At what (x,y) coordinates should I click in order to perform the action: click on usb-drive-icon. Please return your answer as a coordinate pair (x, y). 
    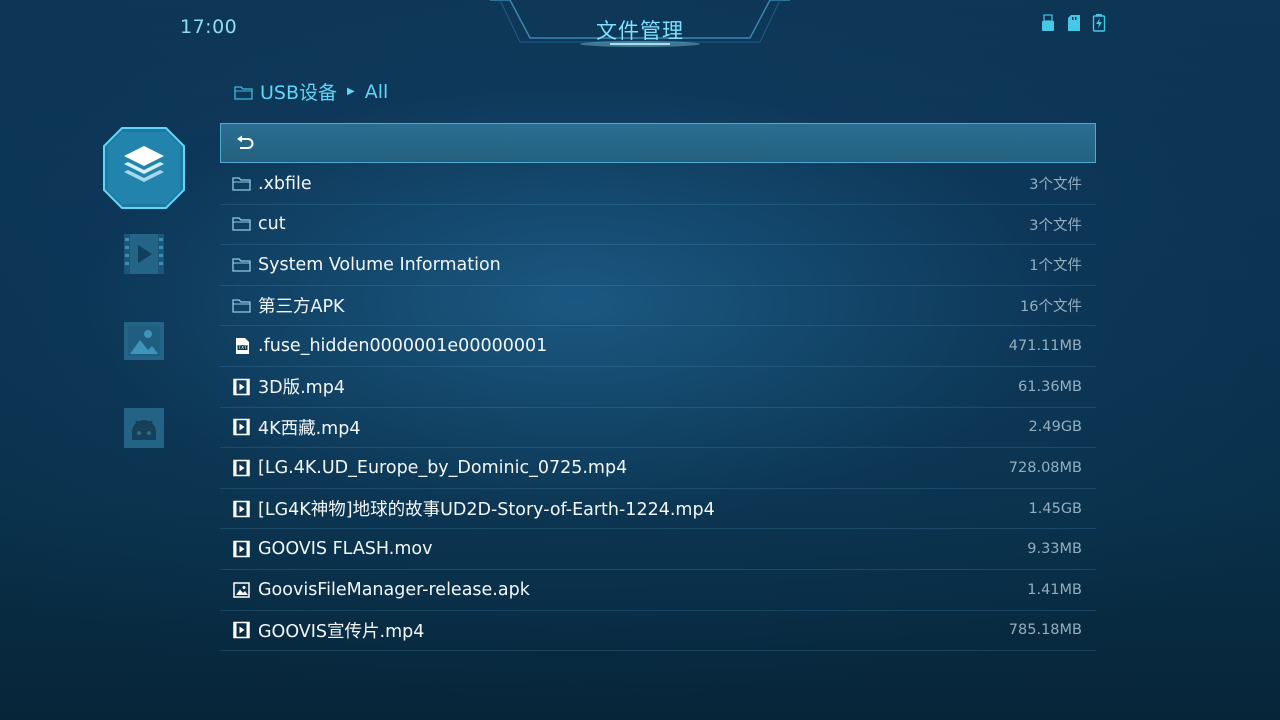
    Looking at the image, I should click on (1048, 23).